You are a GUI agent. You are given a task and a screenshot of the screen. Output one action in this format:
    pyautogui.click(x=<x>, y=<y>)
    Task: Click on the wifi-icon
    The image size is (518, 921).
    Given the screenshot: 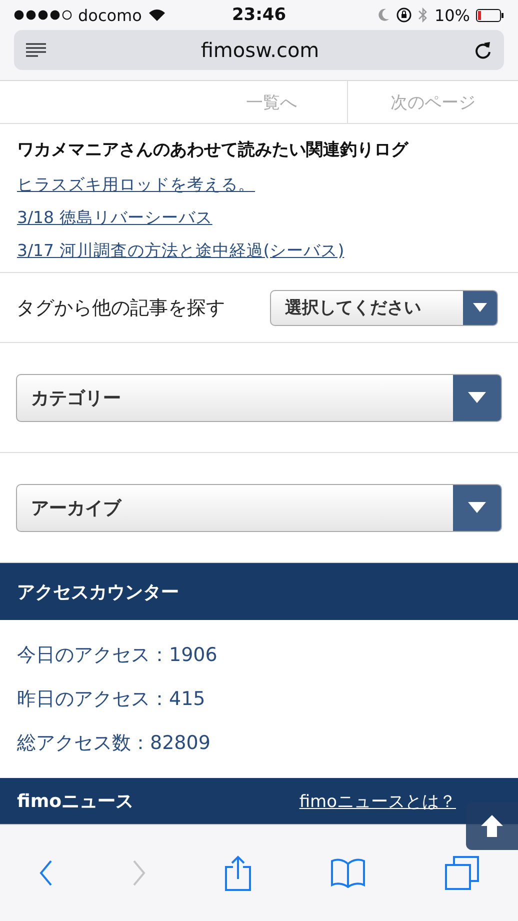 What is the action you would take?
    pyautogui.click(x=157, y=15)
    